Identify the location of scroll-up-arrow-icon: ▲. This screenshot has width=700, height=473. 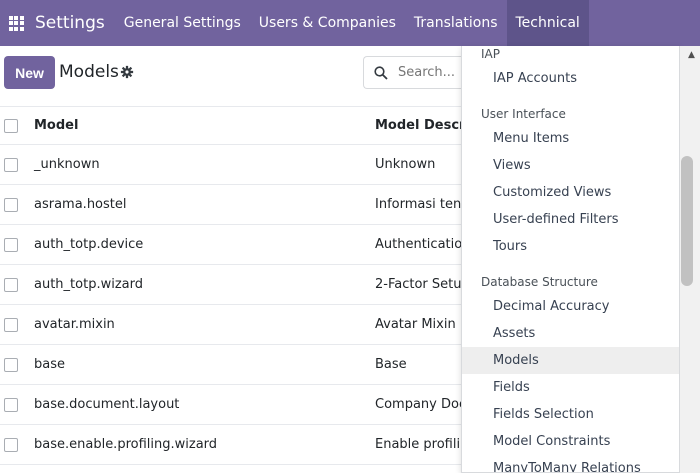
(691, 55).